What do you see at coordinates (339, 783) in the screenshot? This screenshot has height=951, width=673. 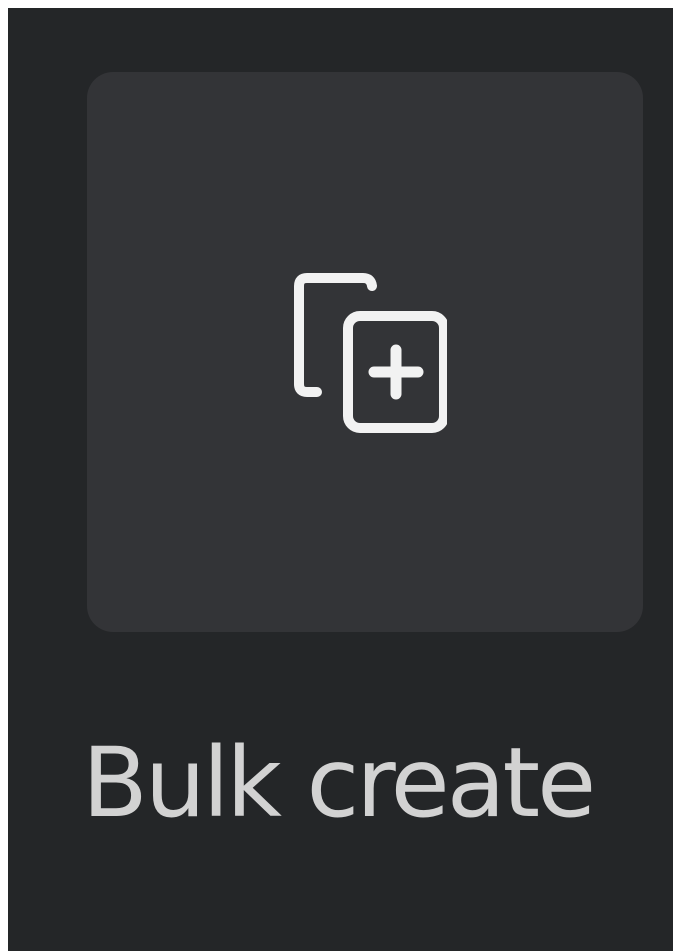 I see `bulk-create-label: Bulk create` at bounding box center [339, 783].